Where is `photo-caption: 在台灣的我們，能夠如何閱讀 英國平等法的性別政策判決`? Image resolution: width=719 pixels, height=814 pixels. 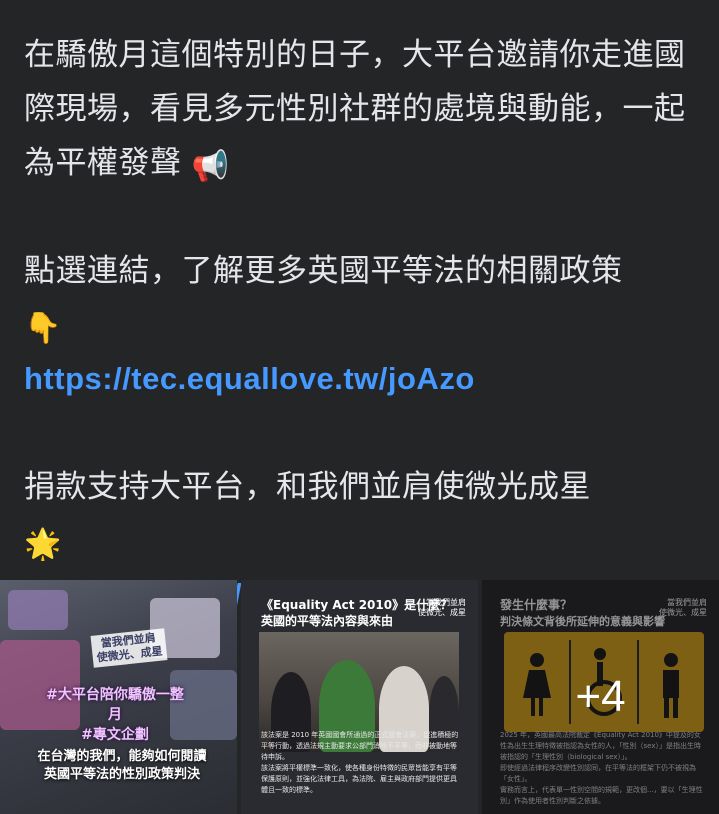
photo-caption: 在台灣的我們，能夠如何閱讀 英國平等法的性別政策判決 is located at coordinates (122, 765).